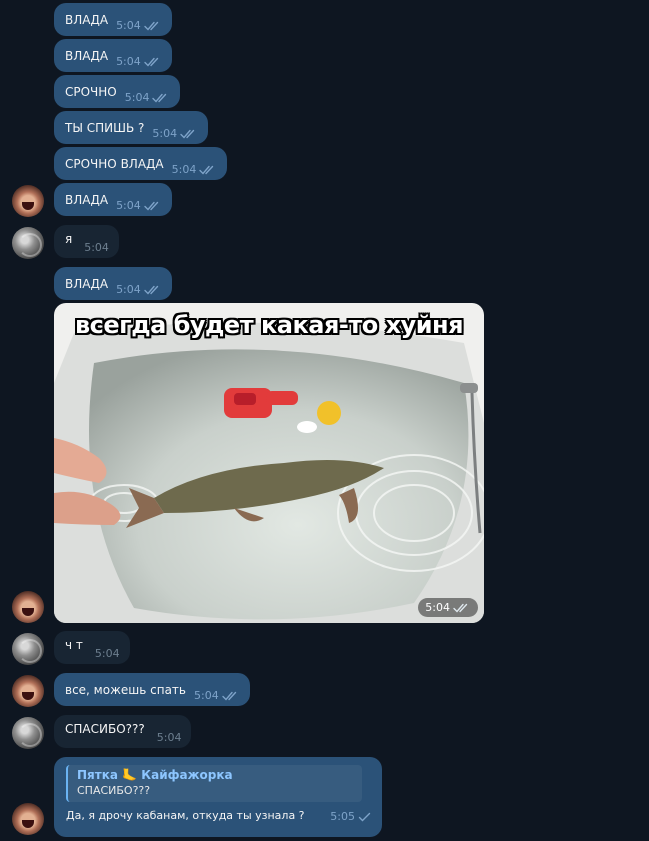 The width and height of the screenshot is (649, 841). What do you see at coordinates (114, 790) in the screenshot?
I see `reply-quoted-text: СПАСИБО???` at bounding box center [114, 790].